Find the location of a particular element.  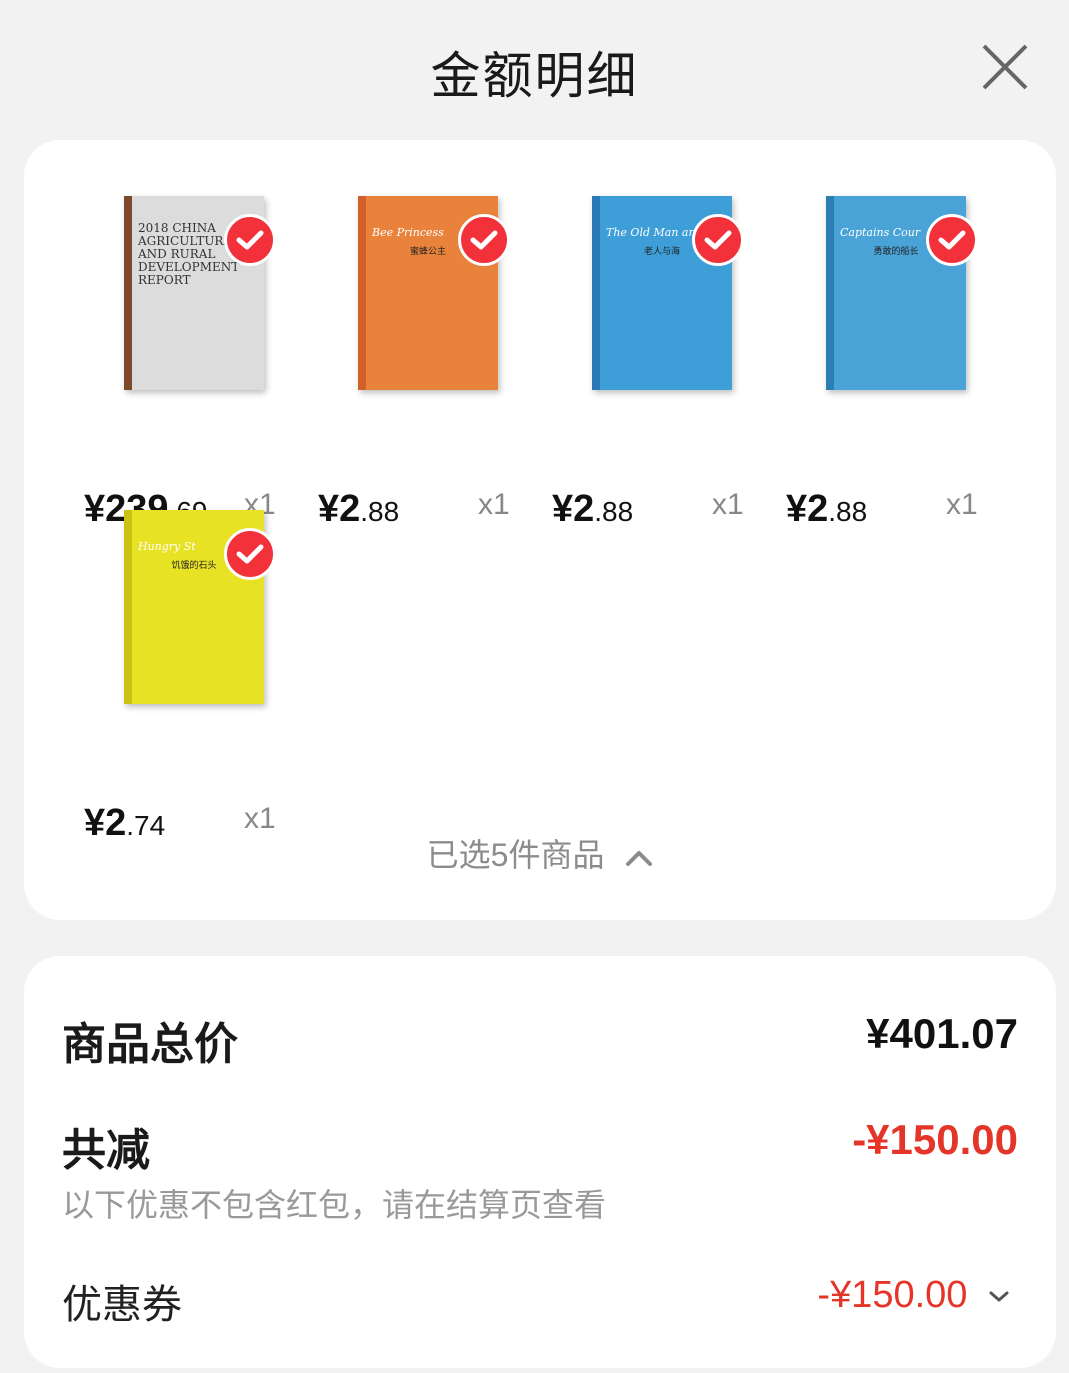

total-price-label: 商品总价 is located at coordinates (150, 1044).